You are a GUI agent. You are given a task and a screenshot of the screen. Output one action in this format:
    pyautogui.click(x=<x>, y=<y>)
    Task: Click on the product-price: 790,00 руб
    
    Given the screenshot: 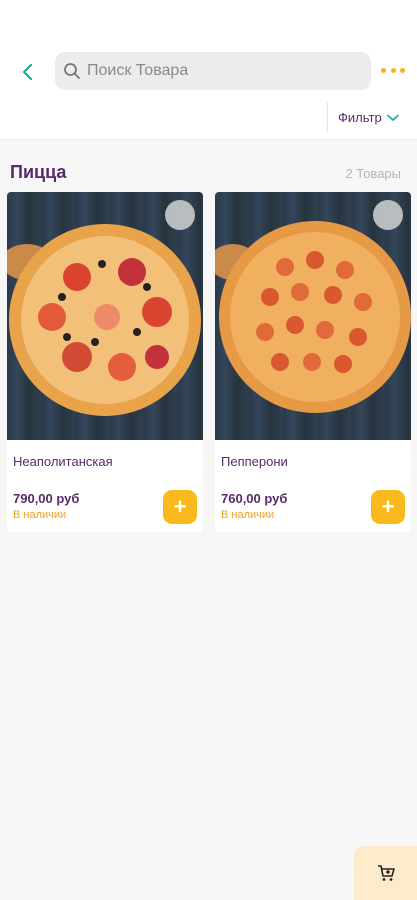 What is the action you would take?
    pyautogui.click(x=46, y=498)
    